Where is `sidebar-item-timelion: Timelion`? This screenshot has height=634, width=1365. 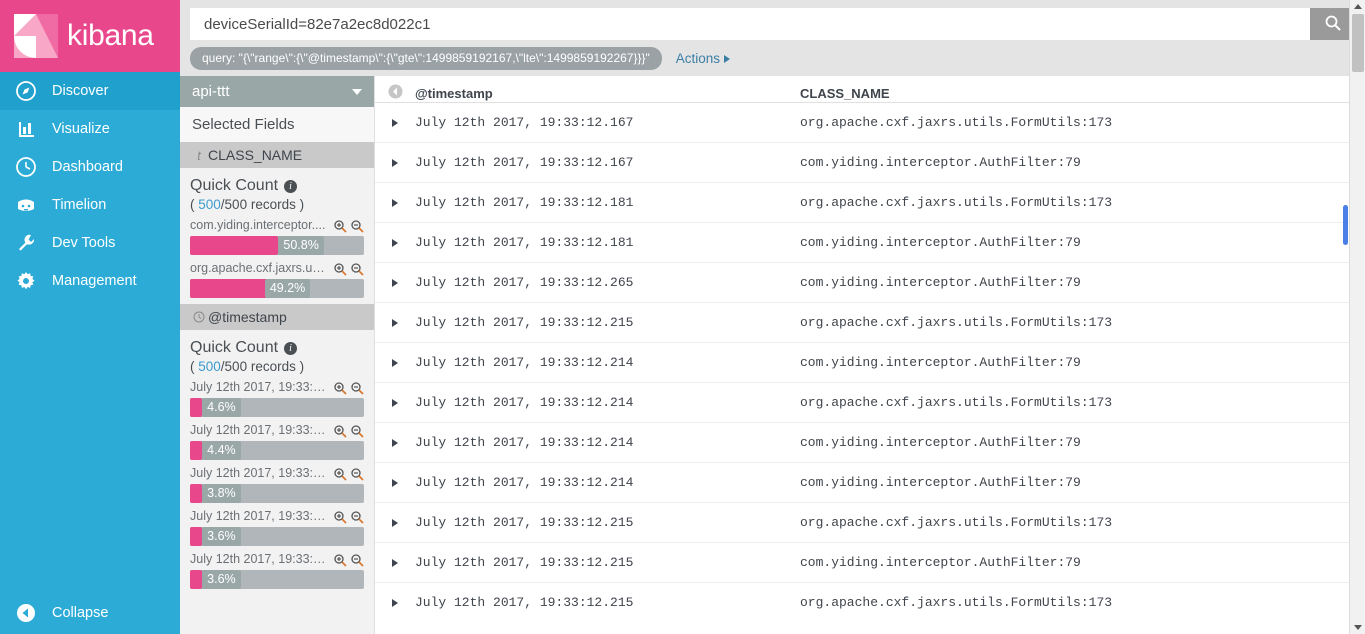 sidebar-item-timelion: Timelion is located at coordinates (90, 205).